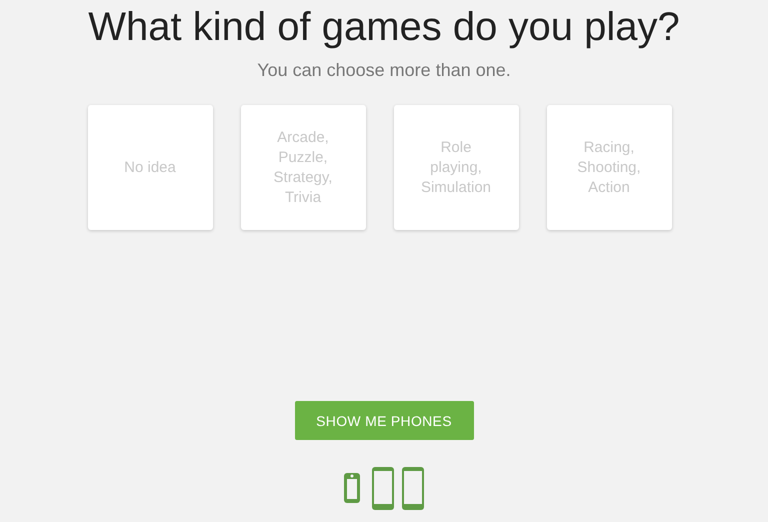  Describe the element at coordinates (384, 27) in the screenshot. I see `page-title: What kind of games do you play?` at that location.